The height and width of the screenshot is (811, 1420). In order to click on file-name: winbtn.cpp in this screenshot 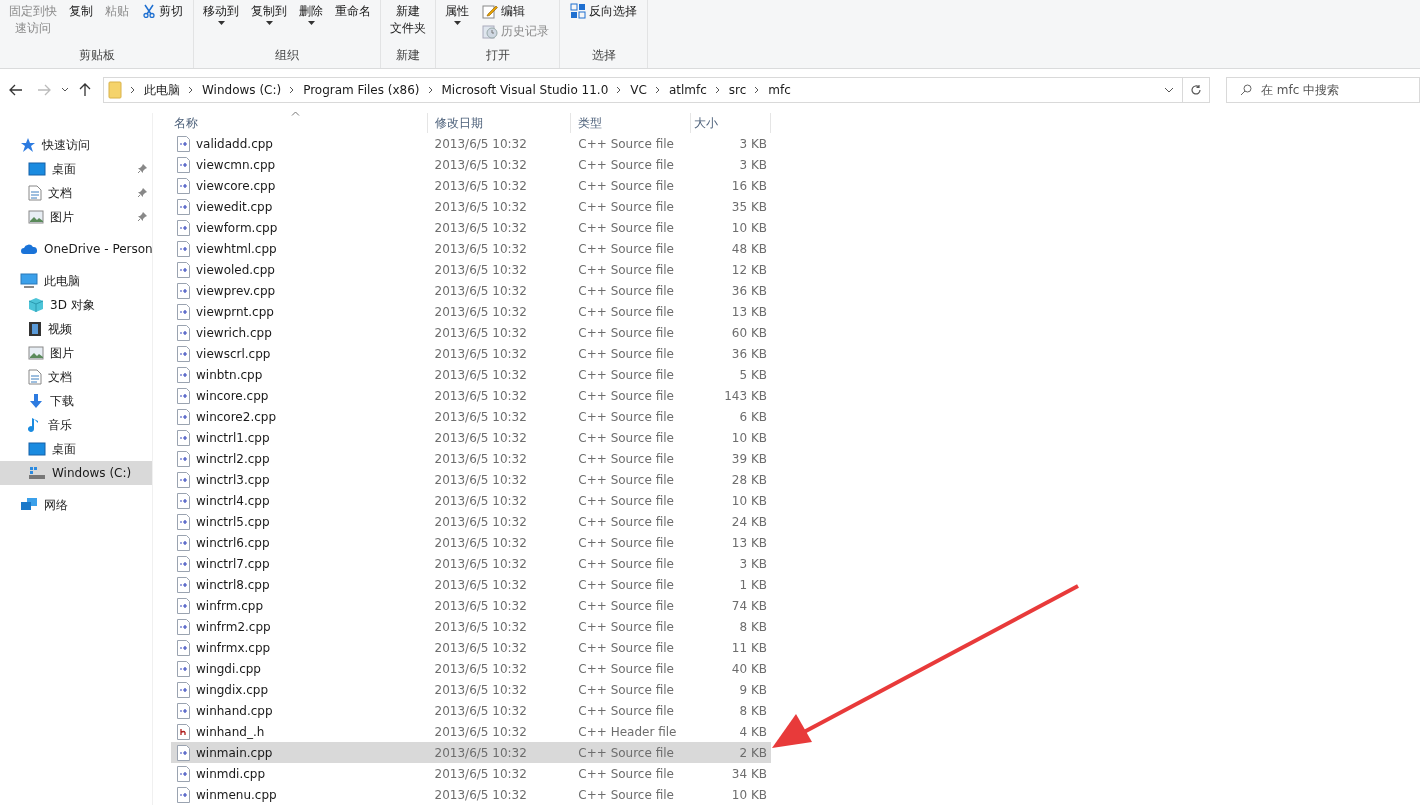, I will do `click(229, 374)`.